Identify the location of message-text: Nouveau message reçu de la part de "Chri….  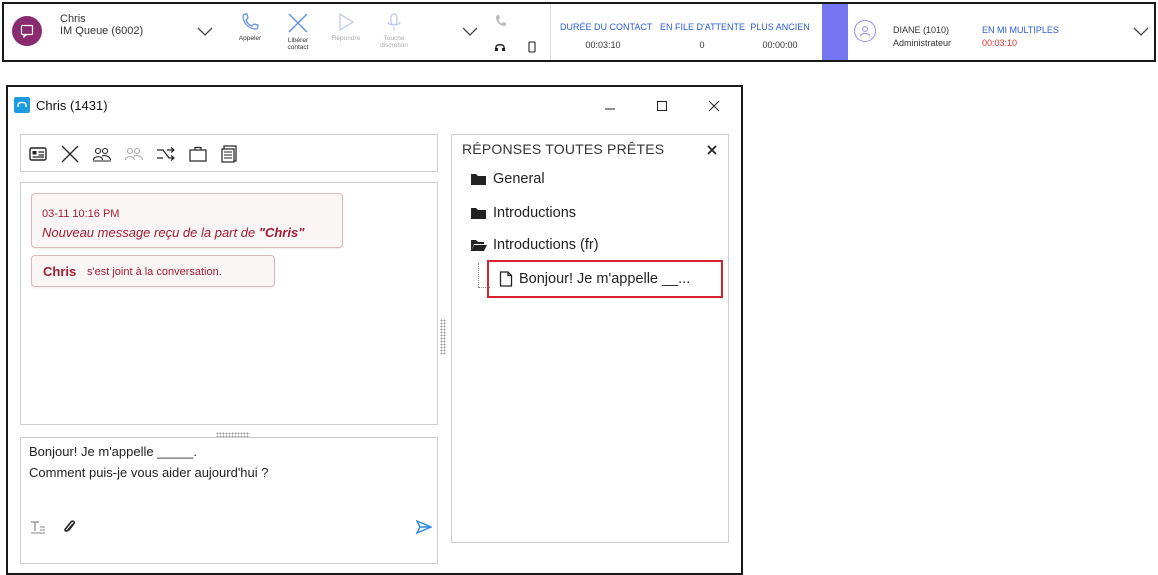
(173, 232).